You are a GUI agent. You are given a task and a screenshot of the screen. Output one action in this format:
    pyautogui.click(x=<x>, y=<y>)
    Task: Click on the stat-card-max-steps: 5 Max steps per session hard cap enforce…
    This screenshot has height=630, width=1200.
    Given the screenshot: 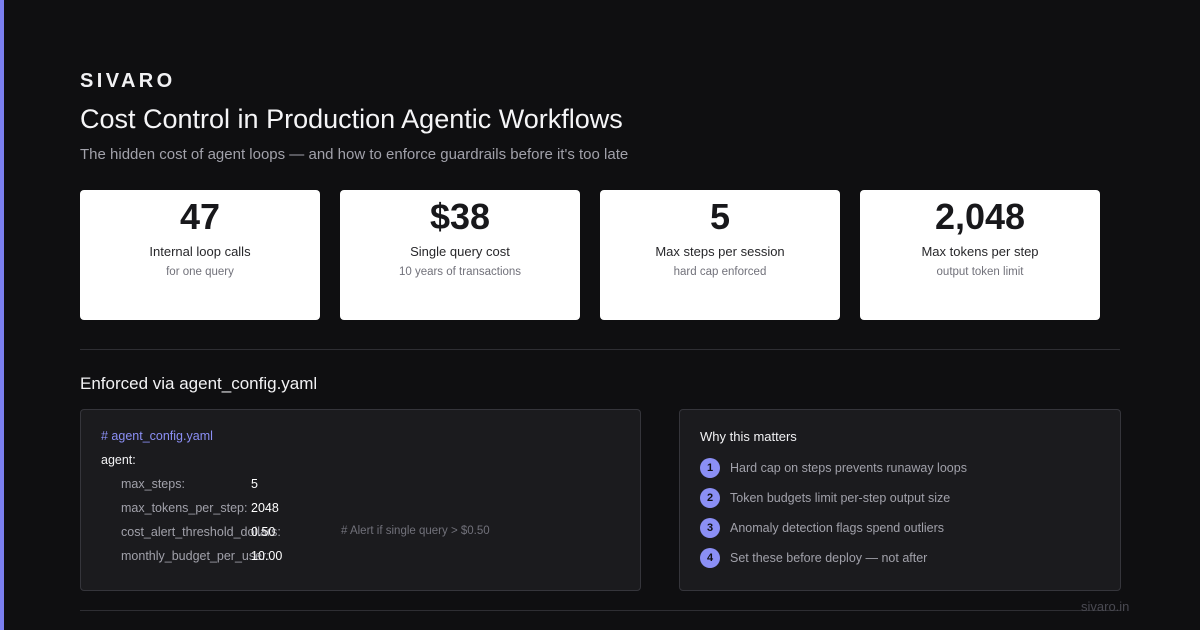 What is the action you would take?
    pyautogui.click(x=720, y=255)
    